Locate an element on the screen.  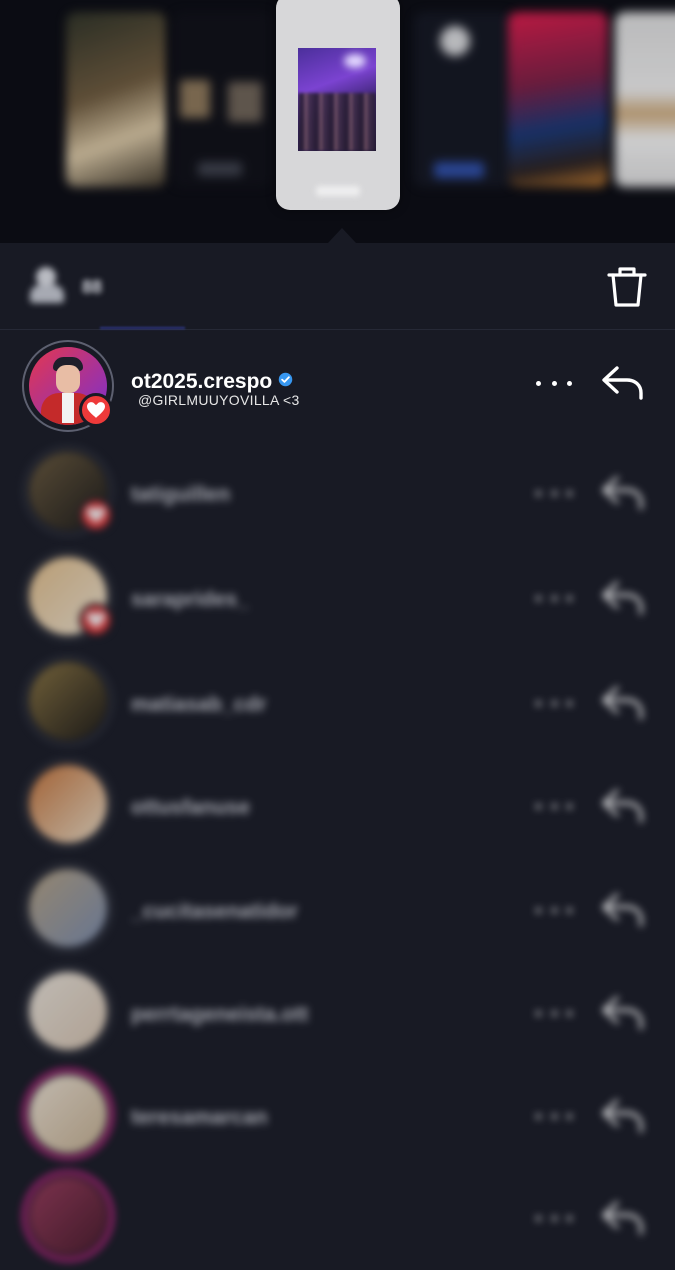
viewer-row: teresamarcan is located at coordinates (337, 1118).